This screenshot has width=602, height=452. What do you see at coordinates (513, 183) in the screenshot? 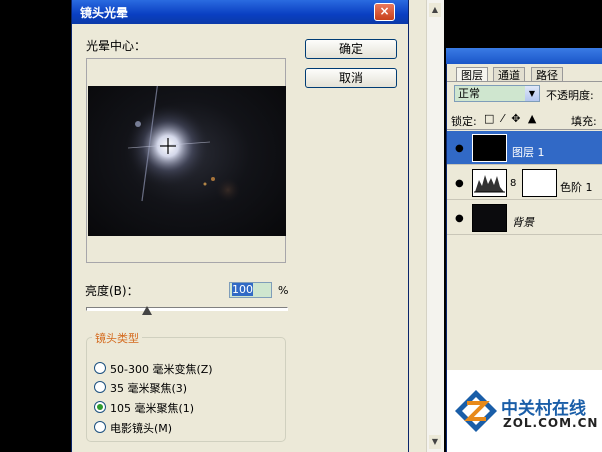
I see `link-icon: 8` at bounding box center [513, 183].